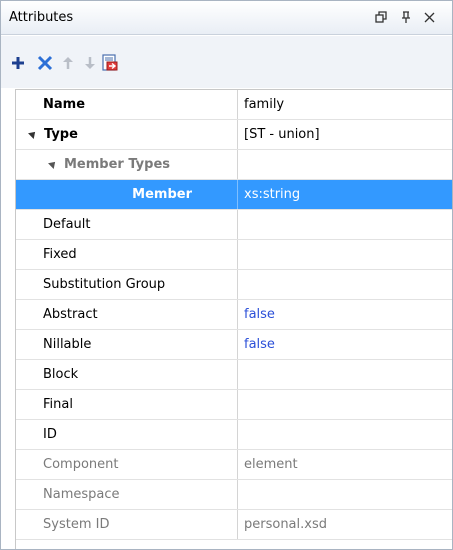 The height and width of the screenshot is (550, 453). What do you see at coordinates (18, 63) in the screenshot?
I see `add-icon` at bounding box center [18, 63].